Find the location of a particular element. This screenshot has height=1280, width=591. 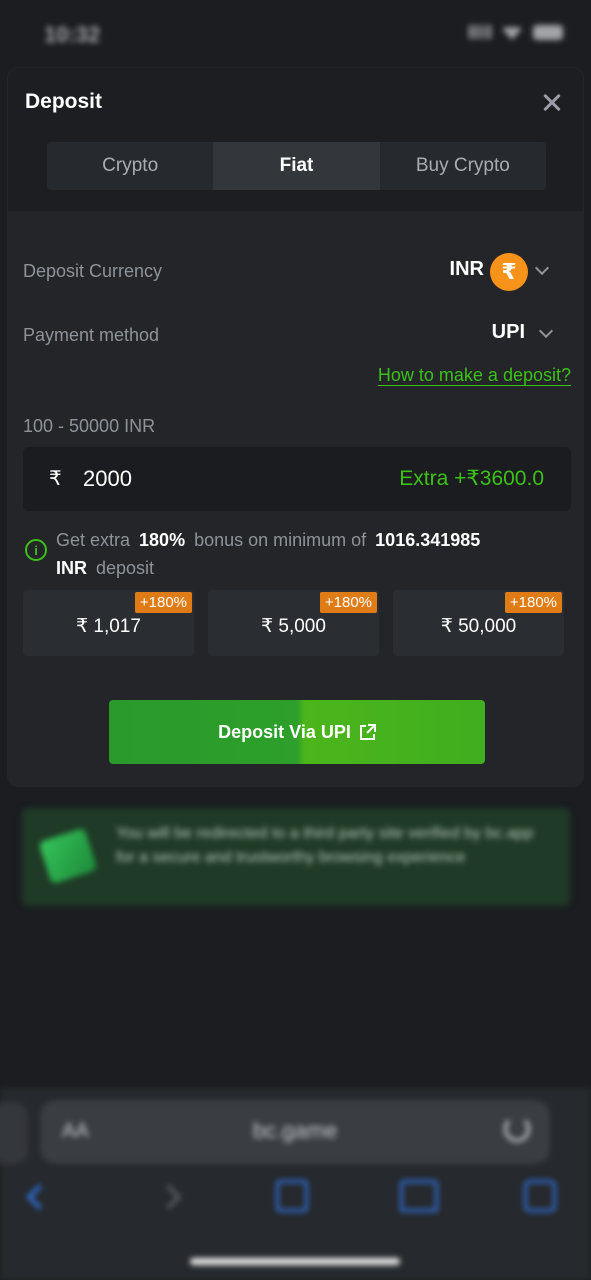

deposit-via-upi-button: Deposit Via UPI is located at coordinates (297, 732).